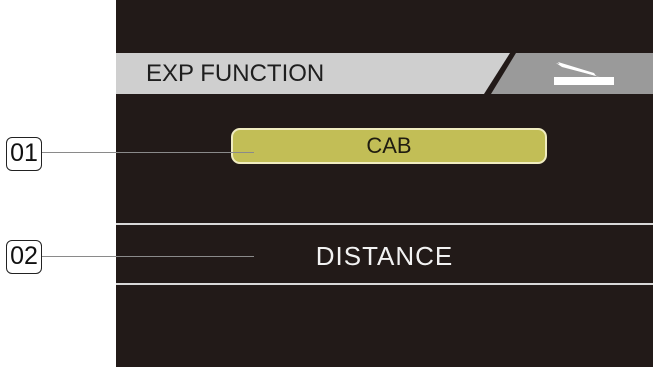 The width and height of the screenshot is (653, 367). I want to click on callout-02-line, so click(148, 256).